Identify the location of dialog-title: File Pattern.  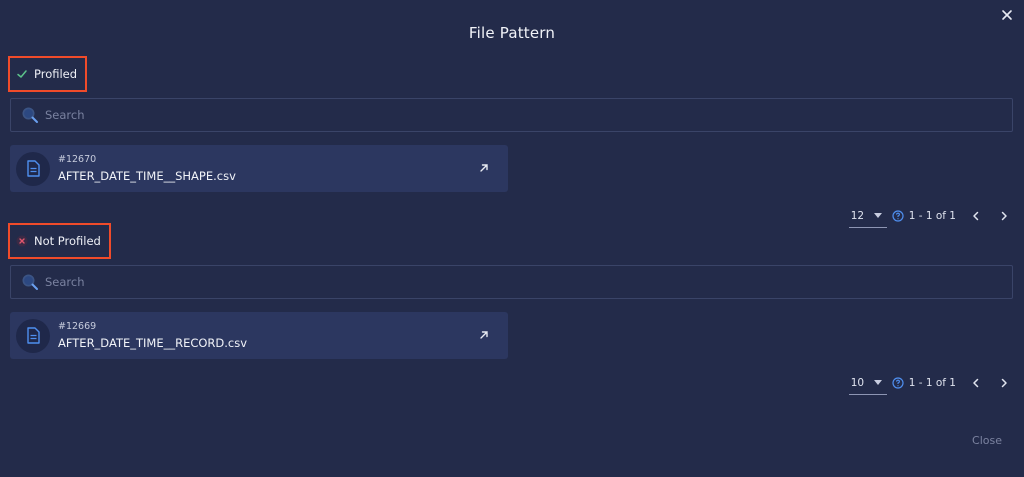
(512, 33).